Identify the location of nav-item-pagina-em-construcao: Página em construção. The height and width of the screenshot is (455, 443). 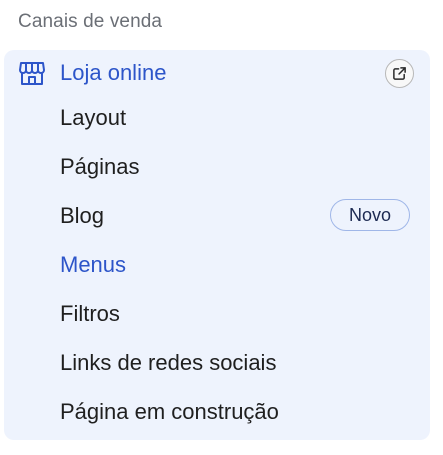
(217, 412).